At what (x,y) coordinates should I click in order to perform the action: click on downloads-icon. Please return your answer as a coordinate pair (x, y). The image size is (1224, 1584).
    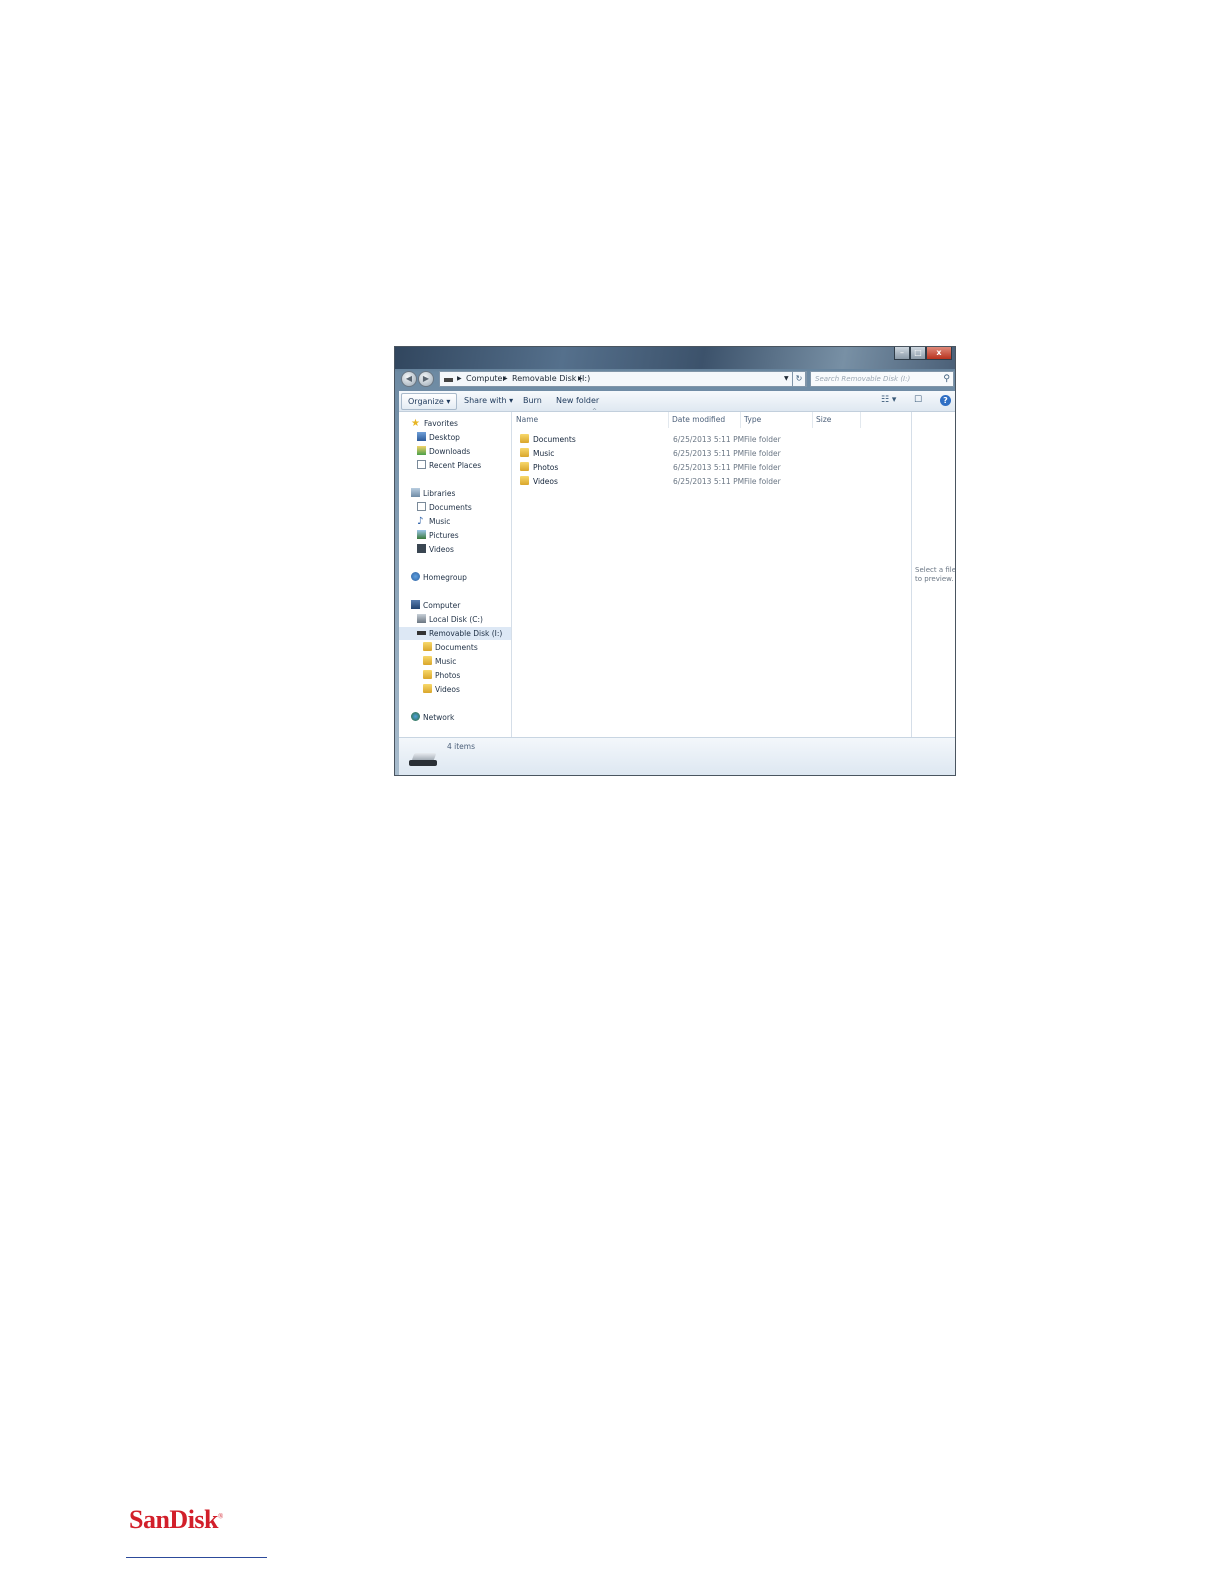
    Looking at the image, I should click on (421, 450).